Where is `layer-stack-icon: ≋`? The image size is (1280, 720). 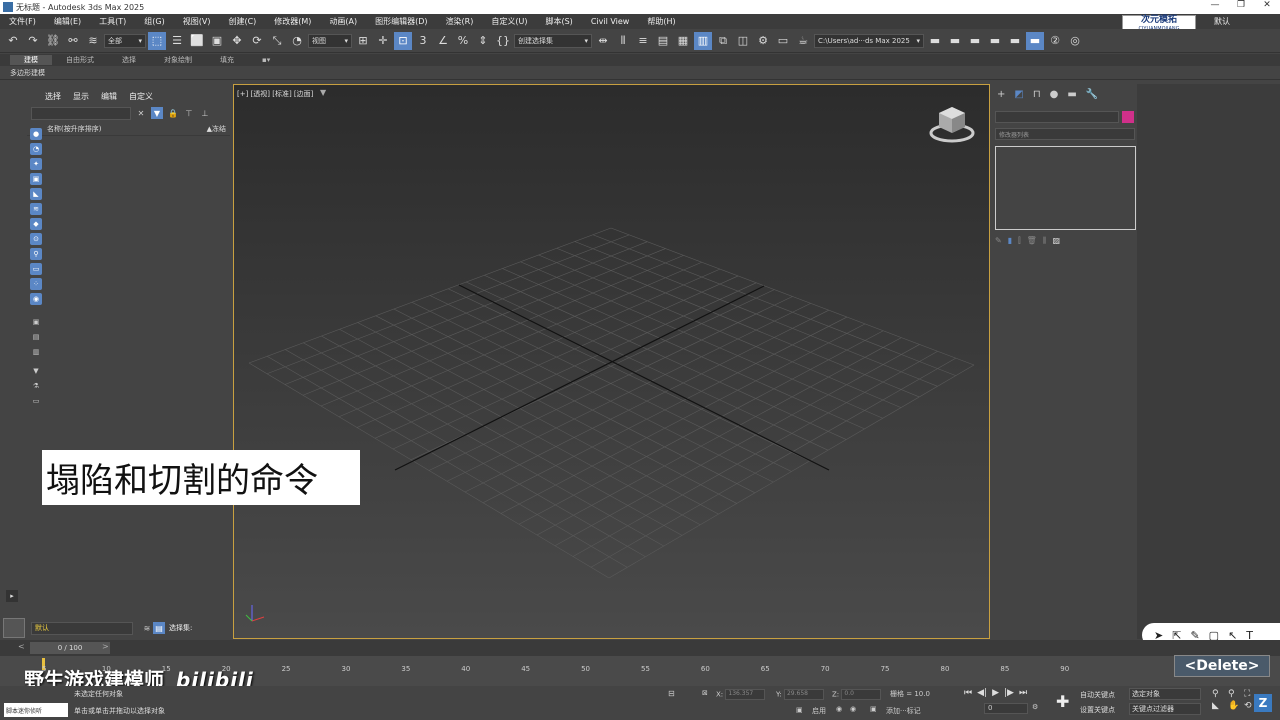
layer-stack-icon: ≋ is located at coordinates (147, 628).